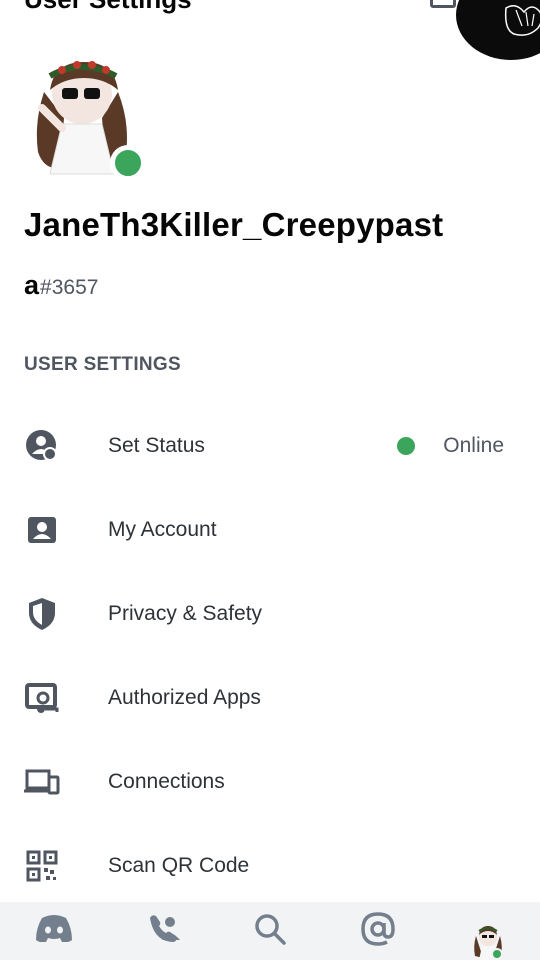 This screenshot has height=960, width=540. Describe the element at coordinates (102, 364) in the screenshot. I see `section-header: USER SETTINGS` at that location.